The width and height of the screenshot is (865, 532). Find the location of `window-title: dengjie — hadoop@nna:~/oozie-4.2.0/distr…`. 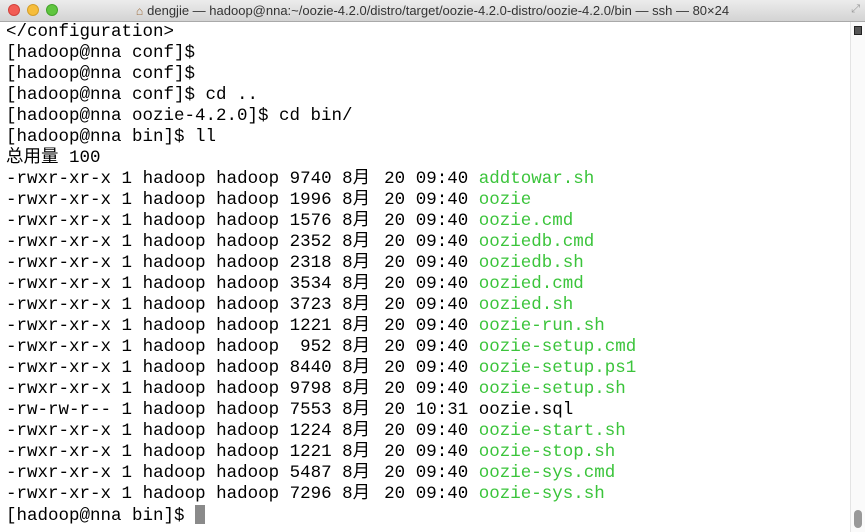

window-title: dengjie — hadoop@nna:~/oozie-4.2.0/distr… is located at coordinates (438, 10).